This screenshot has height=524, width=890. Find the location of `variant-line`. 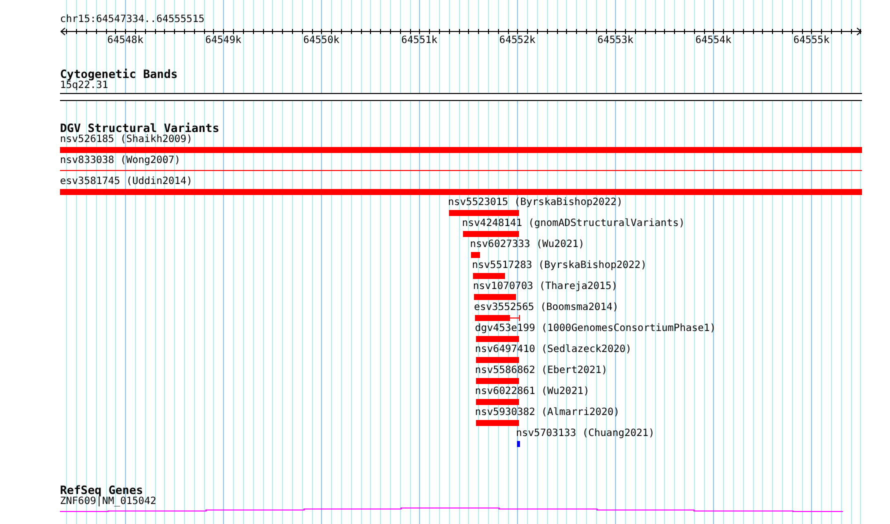

variant-line is located at coordinates (461, 170).